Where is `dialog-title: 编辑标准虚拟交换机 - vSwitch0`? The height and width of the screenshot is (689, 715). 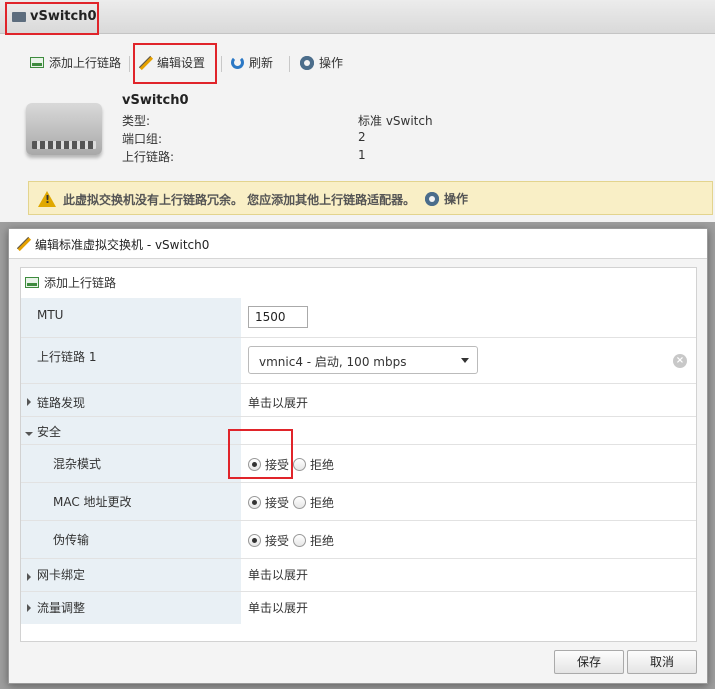 dialog-title: 编辑标准虚拟交换机 - vSwitch0 is located at coordinates (122, 245).